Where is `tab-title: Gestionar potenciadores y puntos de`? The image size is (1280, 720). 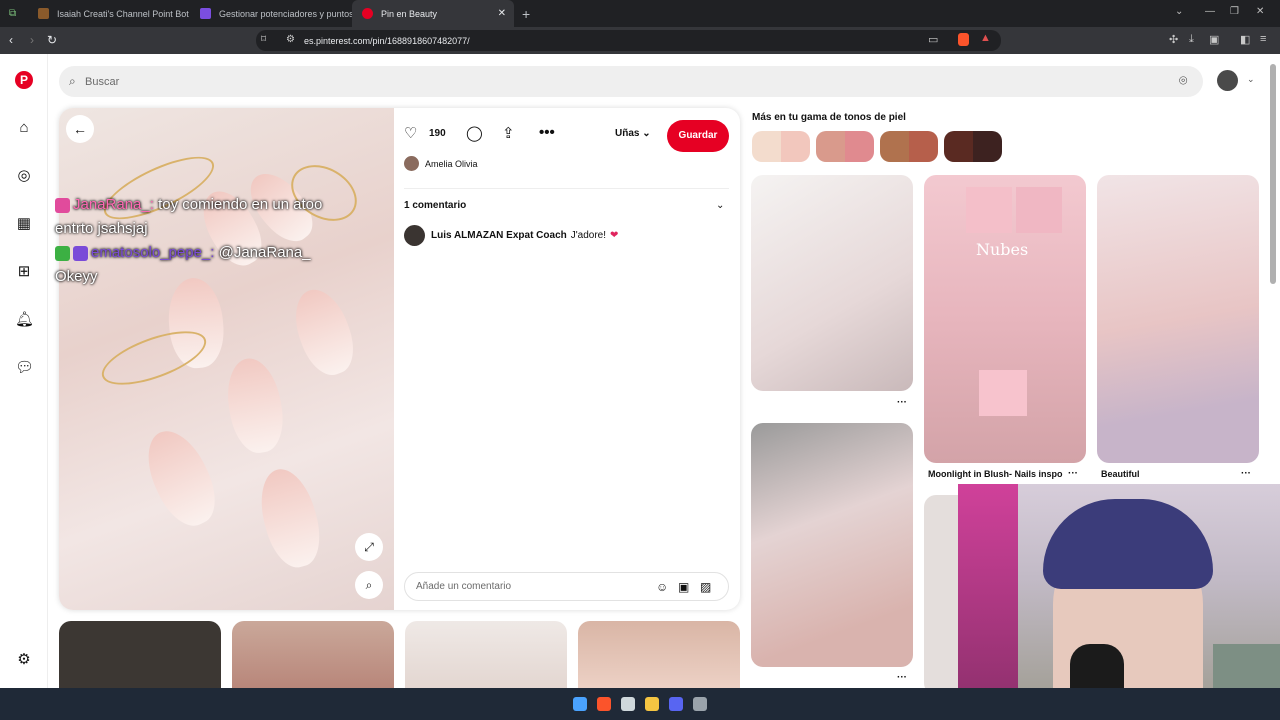 tab-title: Gestionar potenciadores y puntos de is located at coordinates (285, 13).